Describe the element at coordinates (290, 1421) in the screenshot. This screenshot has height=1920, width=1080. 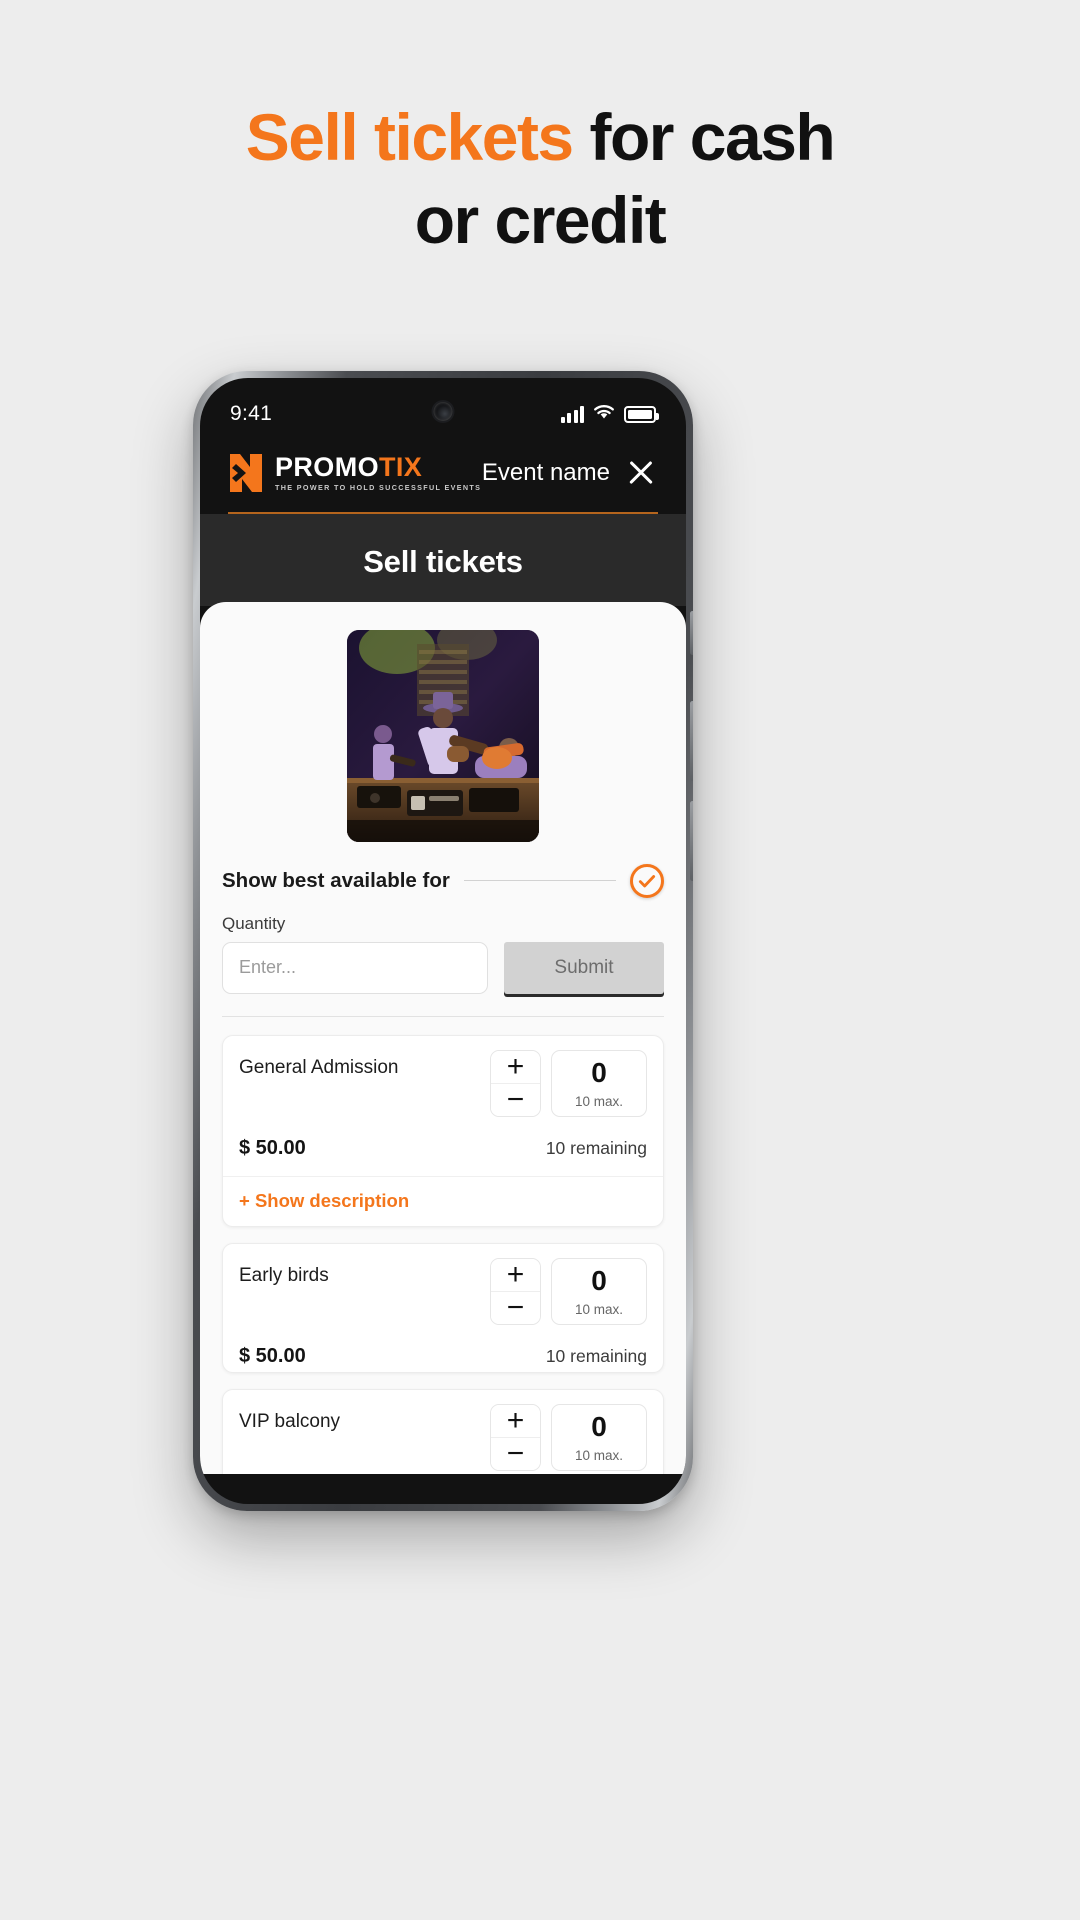
I see `ticket-name: VIP balcony` at that location.